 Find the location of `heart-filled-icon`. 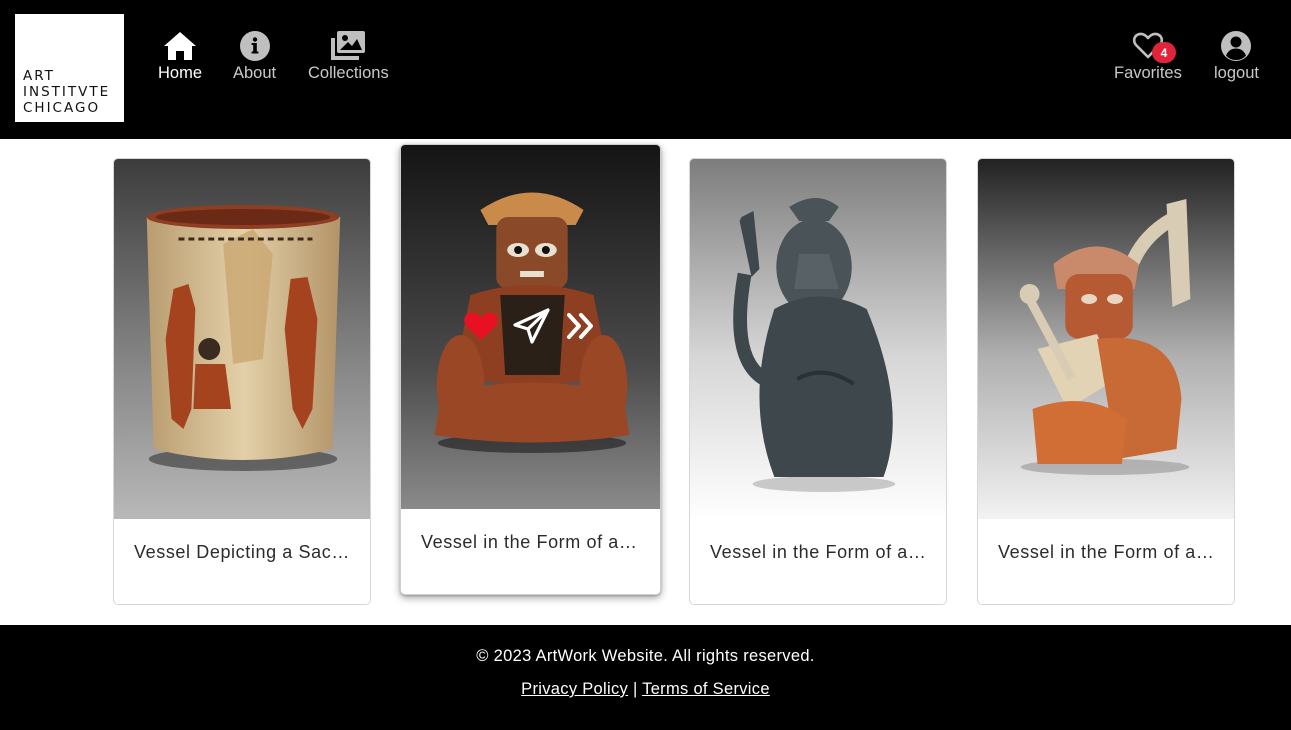

heart-filled-icon is located at coordinates (481, 326).